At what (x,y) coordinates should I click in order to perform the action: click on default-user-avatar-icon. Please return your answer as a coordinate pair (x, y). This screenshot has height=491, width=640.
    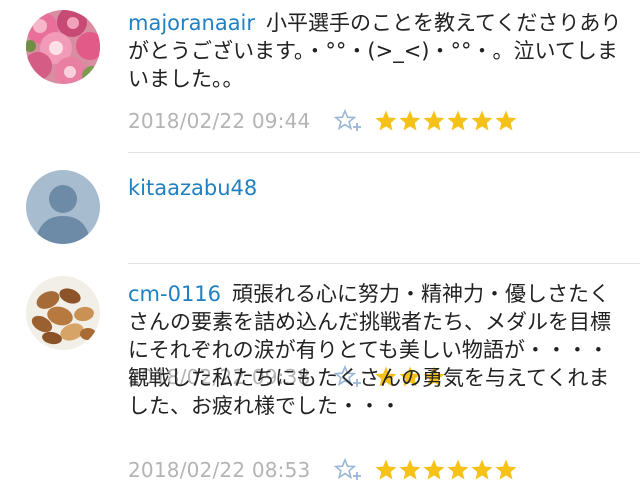
    Looking at the image, I should click on (63, 207).